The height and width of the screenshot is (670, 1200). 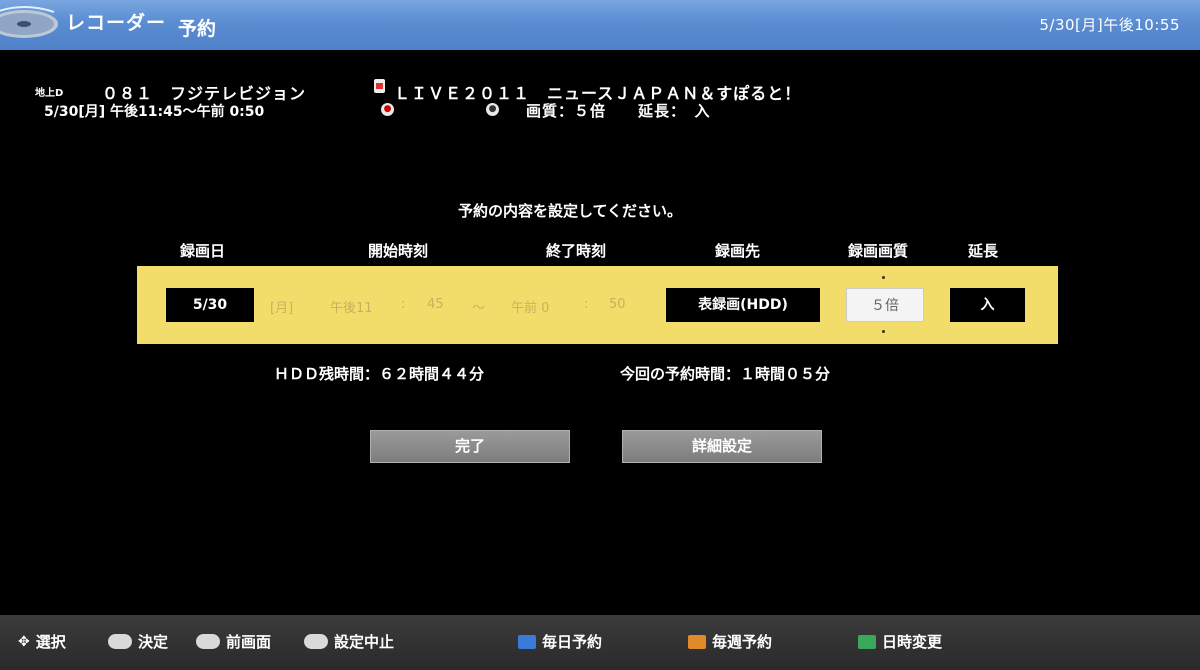 I want to click on weekday-label: [月], so click(x=282, y=308).